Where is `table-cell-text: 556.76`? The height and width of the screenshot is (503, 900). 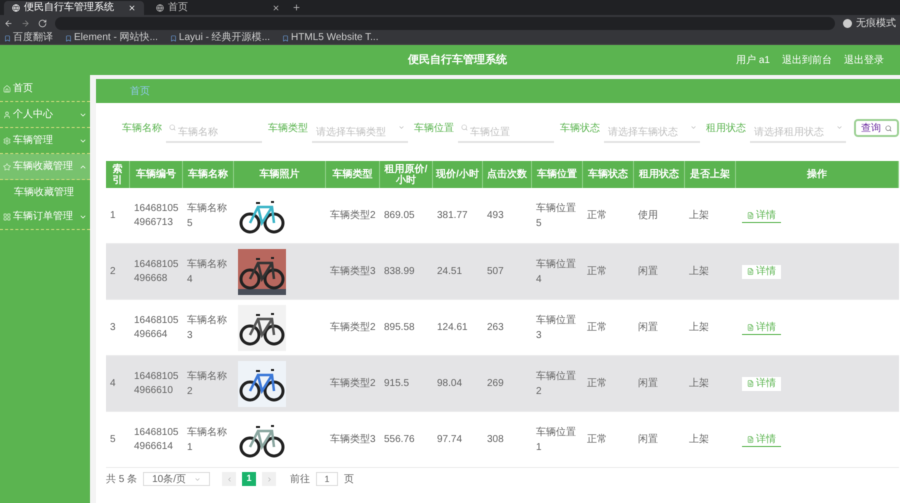 table-cell-text: 556.76 is located at coordinates (399, 440).